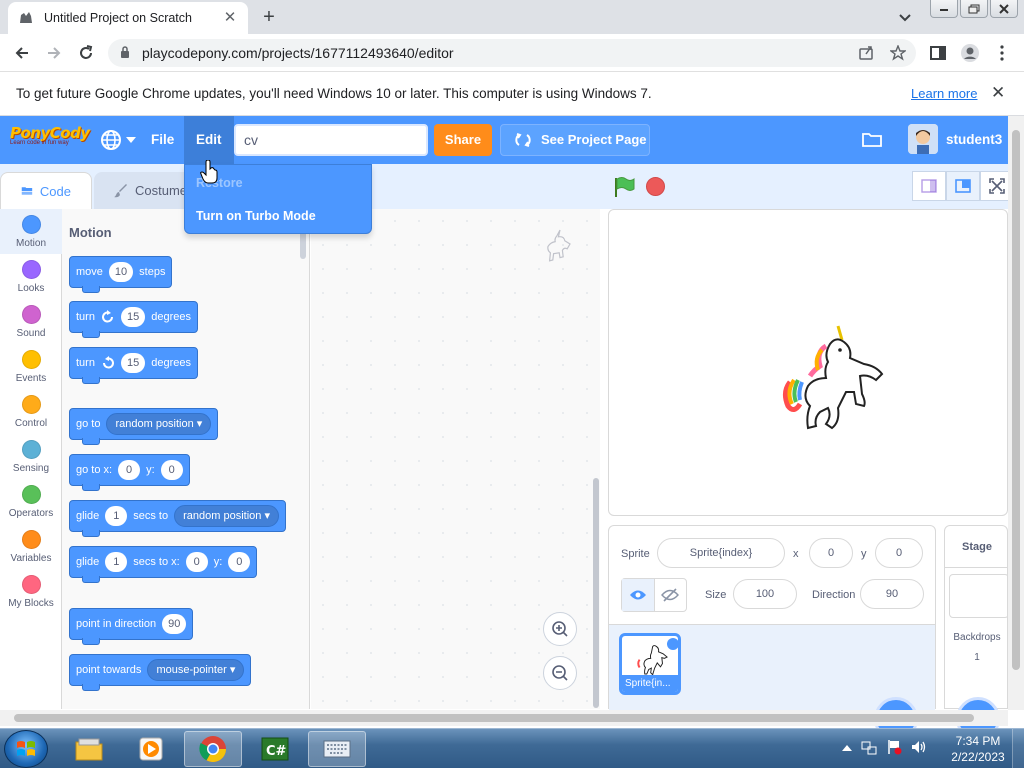 This screenshot has height=769, width=1024. Describe the element at coordinates (125, 52) in the screenshot. I see `lock-icon` at that location.